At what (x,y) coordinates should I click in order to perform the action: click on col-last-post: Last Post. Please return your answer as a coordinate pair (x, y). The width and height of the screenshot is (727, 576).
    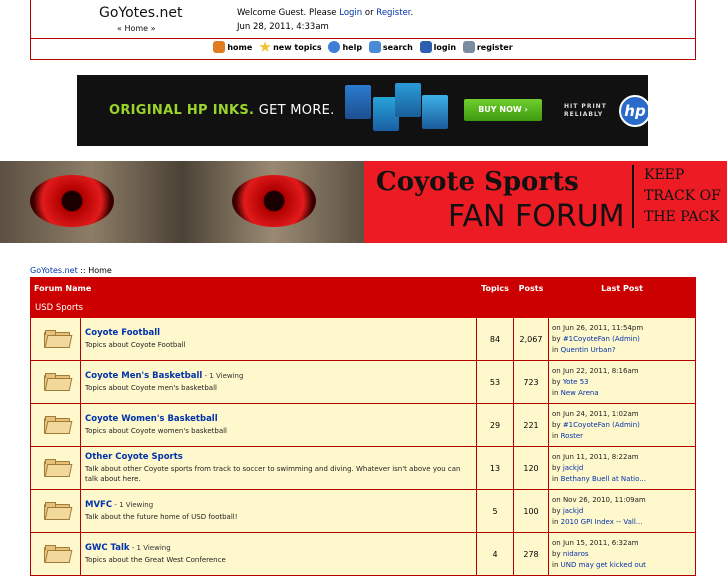
    Looking at the image, I should click on (622, 288).